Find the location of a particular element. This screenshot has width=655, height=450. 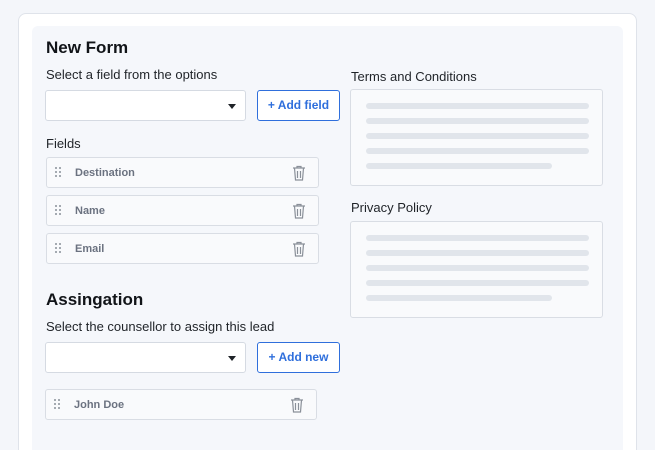

privacy-text-box is located at coordinates (476, 269).